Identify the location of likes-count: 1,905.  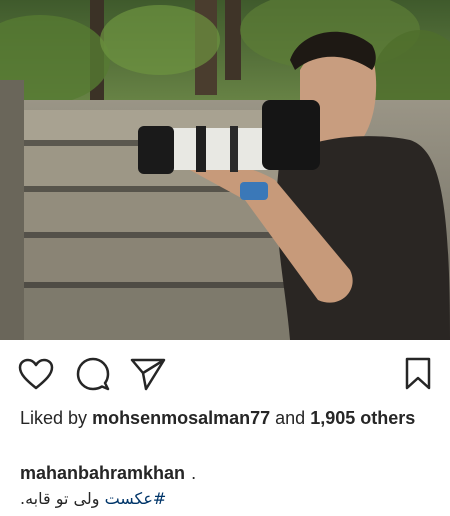
(332, 418).